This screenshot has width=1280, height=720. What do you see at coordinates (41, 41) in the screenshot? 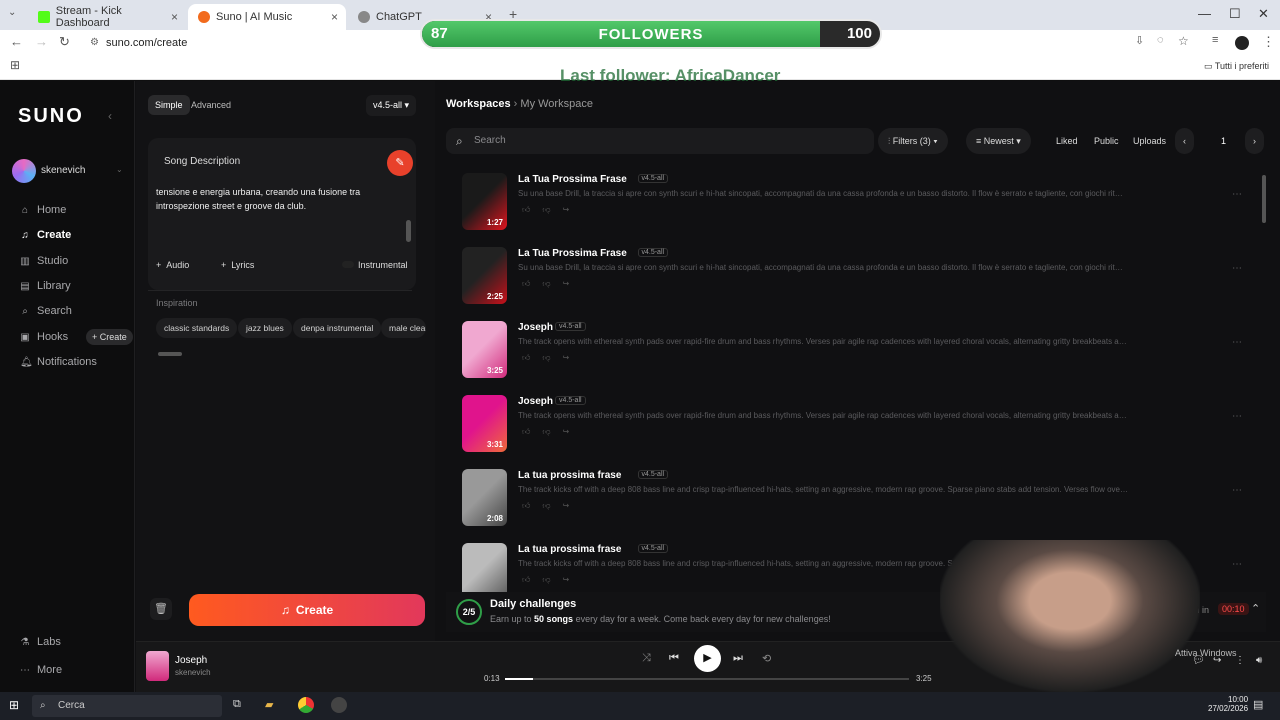
I see `forward-icon: →` at bounding box center [41, 41].